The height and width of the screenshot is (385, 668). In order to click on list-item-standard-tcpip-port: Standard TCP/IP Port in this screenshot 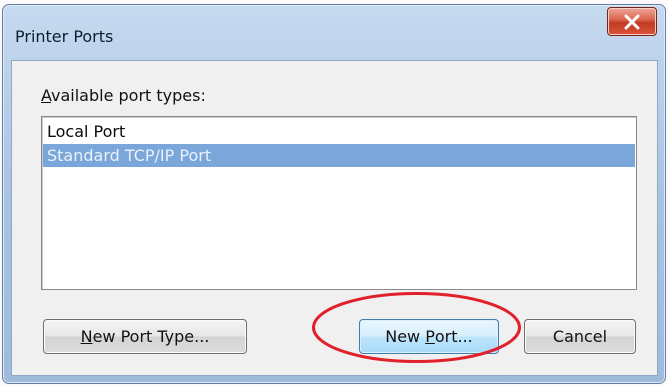, I will do `click(339, 155)`.